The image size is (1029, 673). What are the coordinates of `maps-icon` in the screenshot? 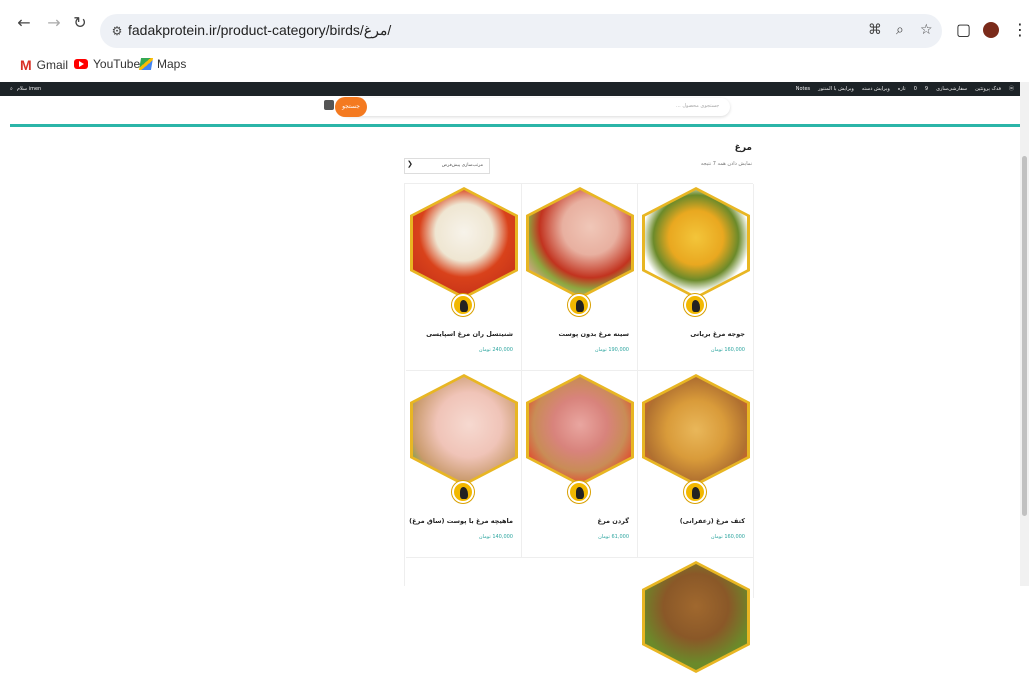 It's located at (146, 64).